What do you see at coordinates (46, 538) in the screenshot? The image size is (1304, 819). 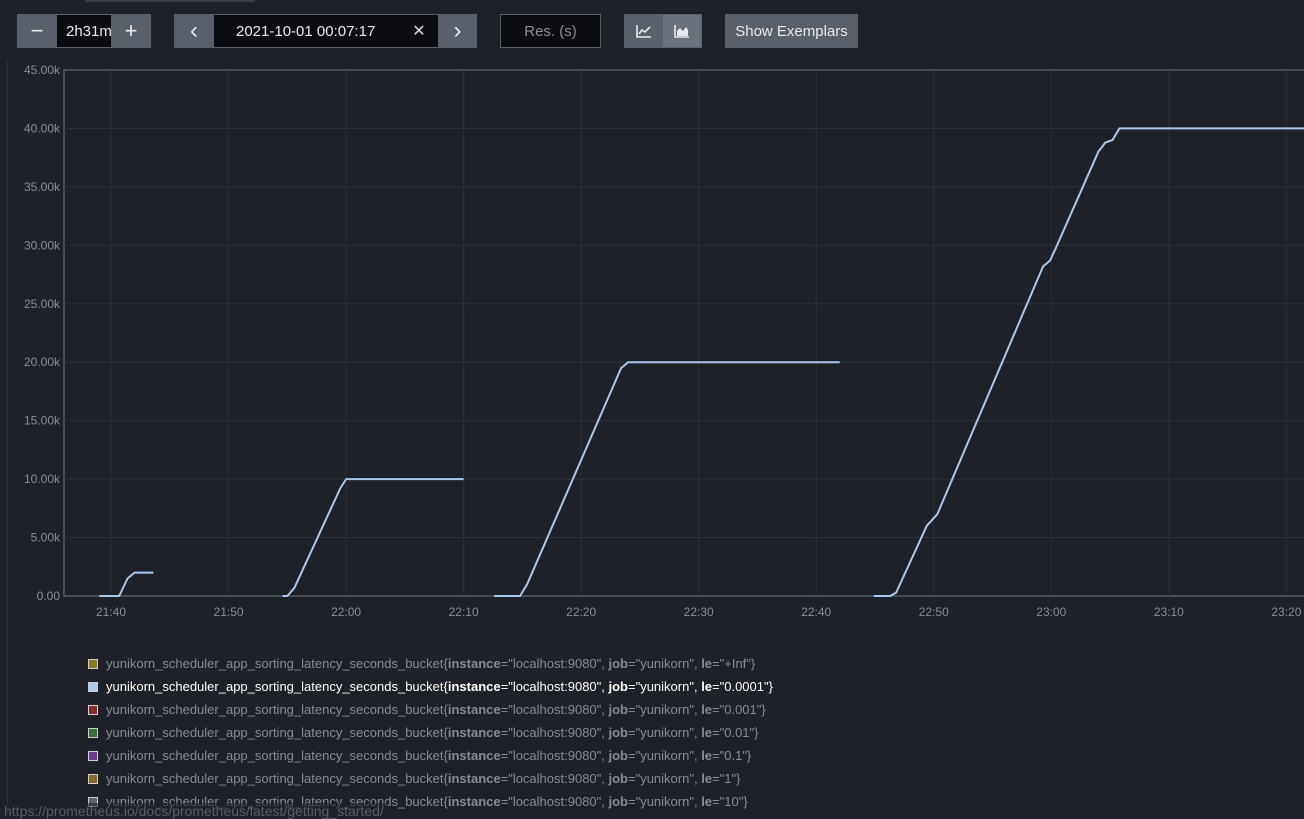 I see `y-tick-label: 5.00k` at bounding box center [46, 538].